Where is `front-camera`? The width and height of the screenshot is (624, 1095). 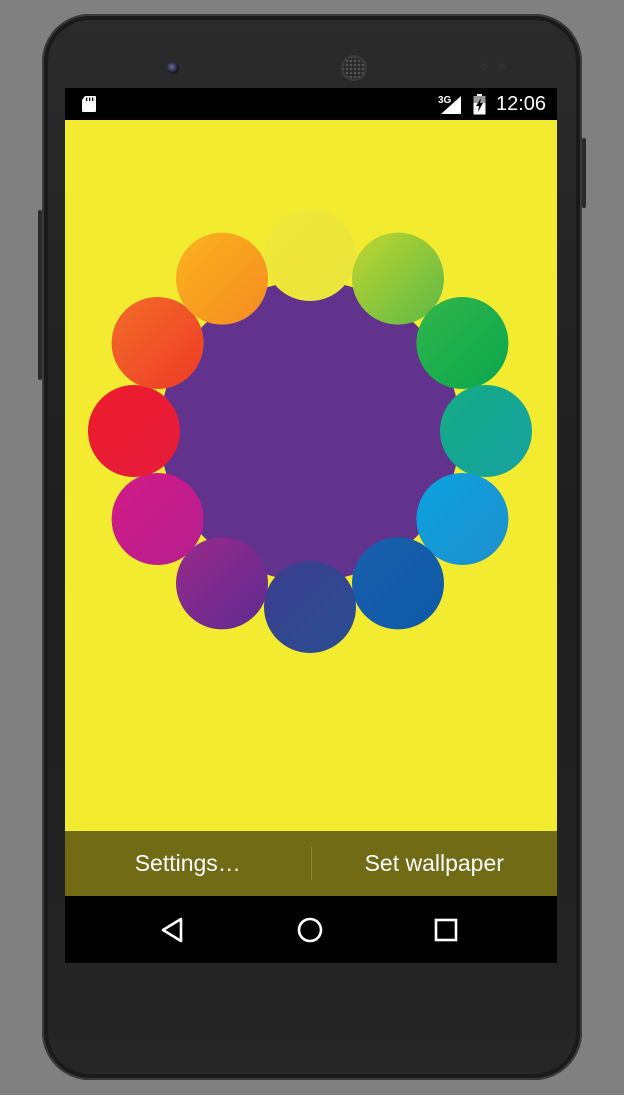 front-camera is located at coordinates (173, 68).